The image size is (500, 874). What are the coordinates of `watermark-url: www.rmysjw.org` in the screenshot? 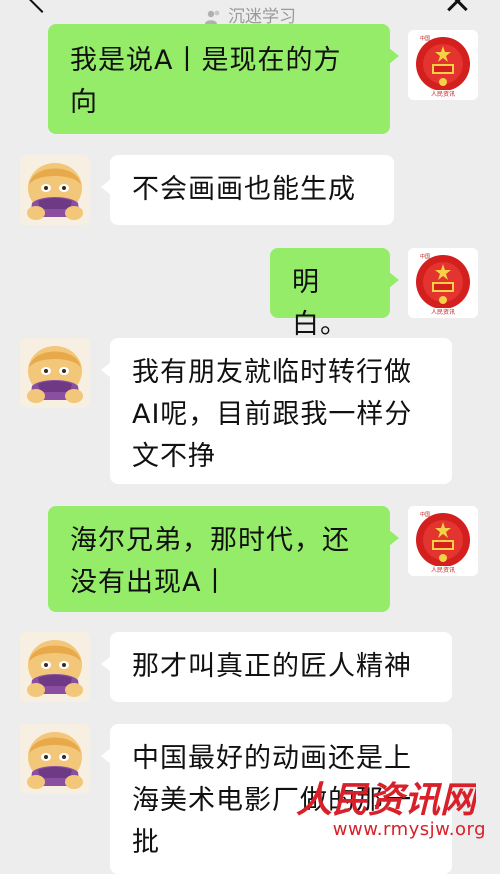 It's located at (409, 829).